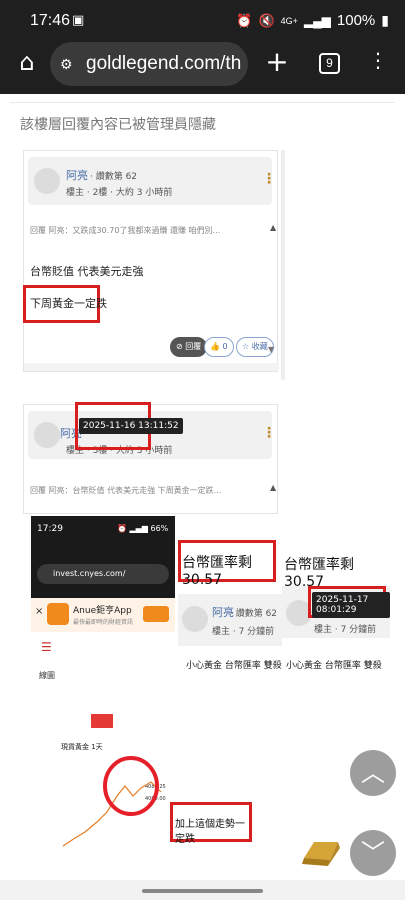 This screenshot has height=900, width=405. Describe the element at coordinates (27, 63) in the screenshot. I see `home-icon: ⌂` at that location.